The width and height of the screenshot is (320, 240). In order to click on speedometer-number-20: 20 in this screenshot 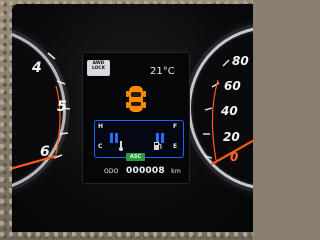, I will do `click(231, 137)`.